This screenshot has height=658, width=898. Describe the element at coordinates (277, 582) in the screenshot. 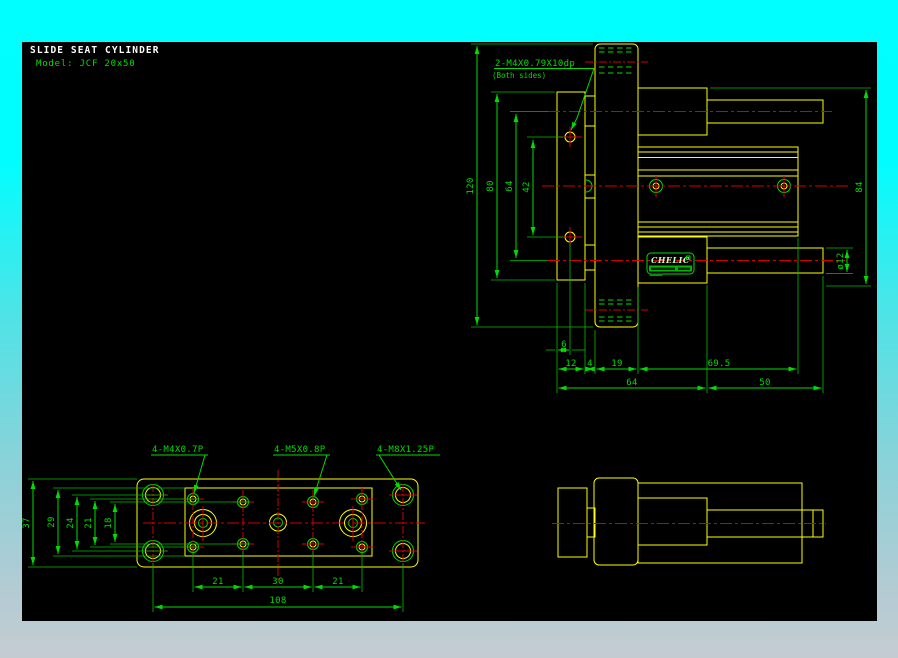

I see `dim-30: 30` at that location.